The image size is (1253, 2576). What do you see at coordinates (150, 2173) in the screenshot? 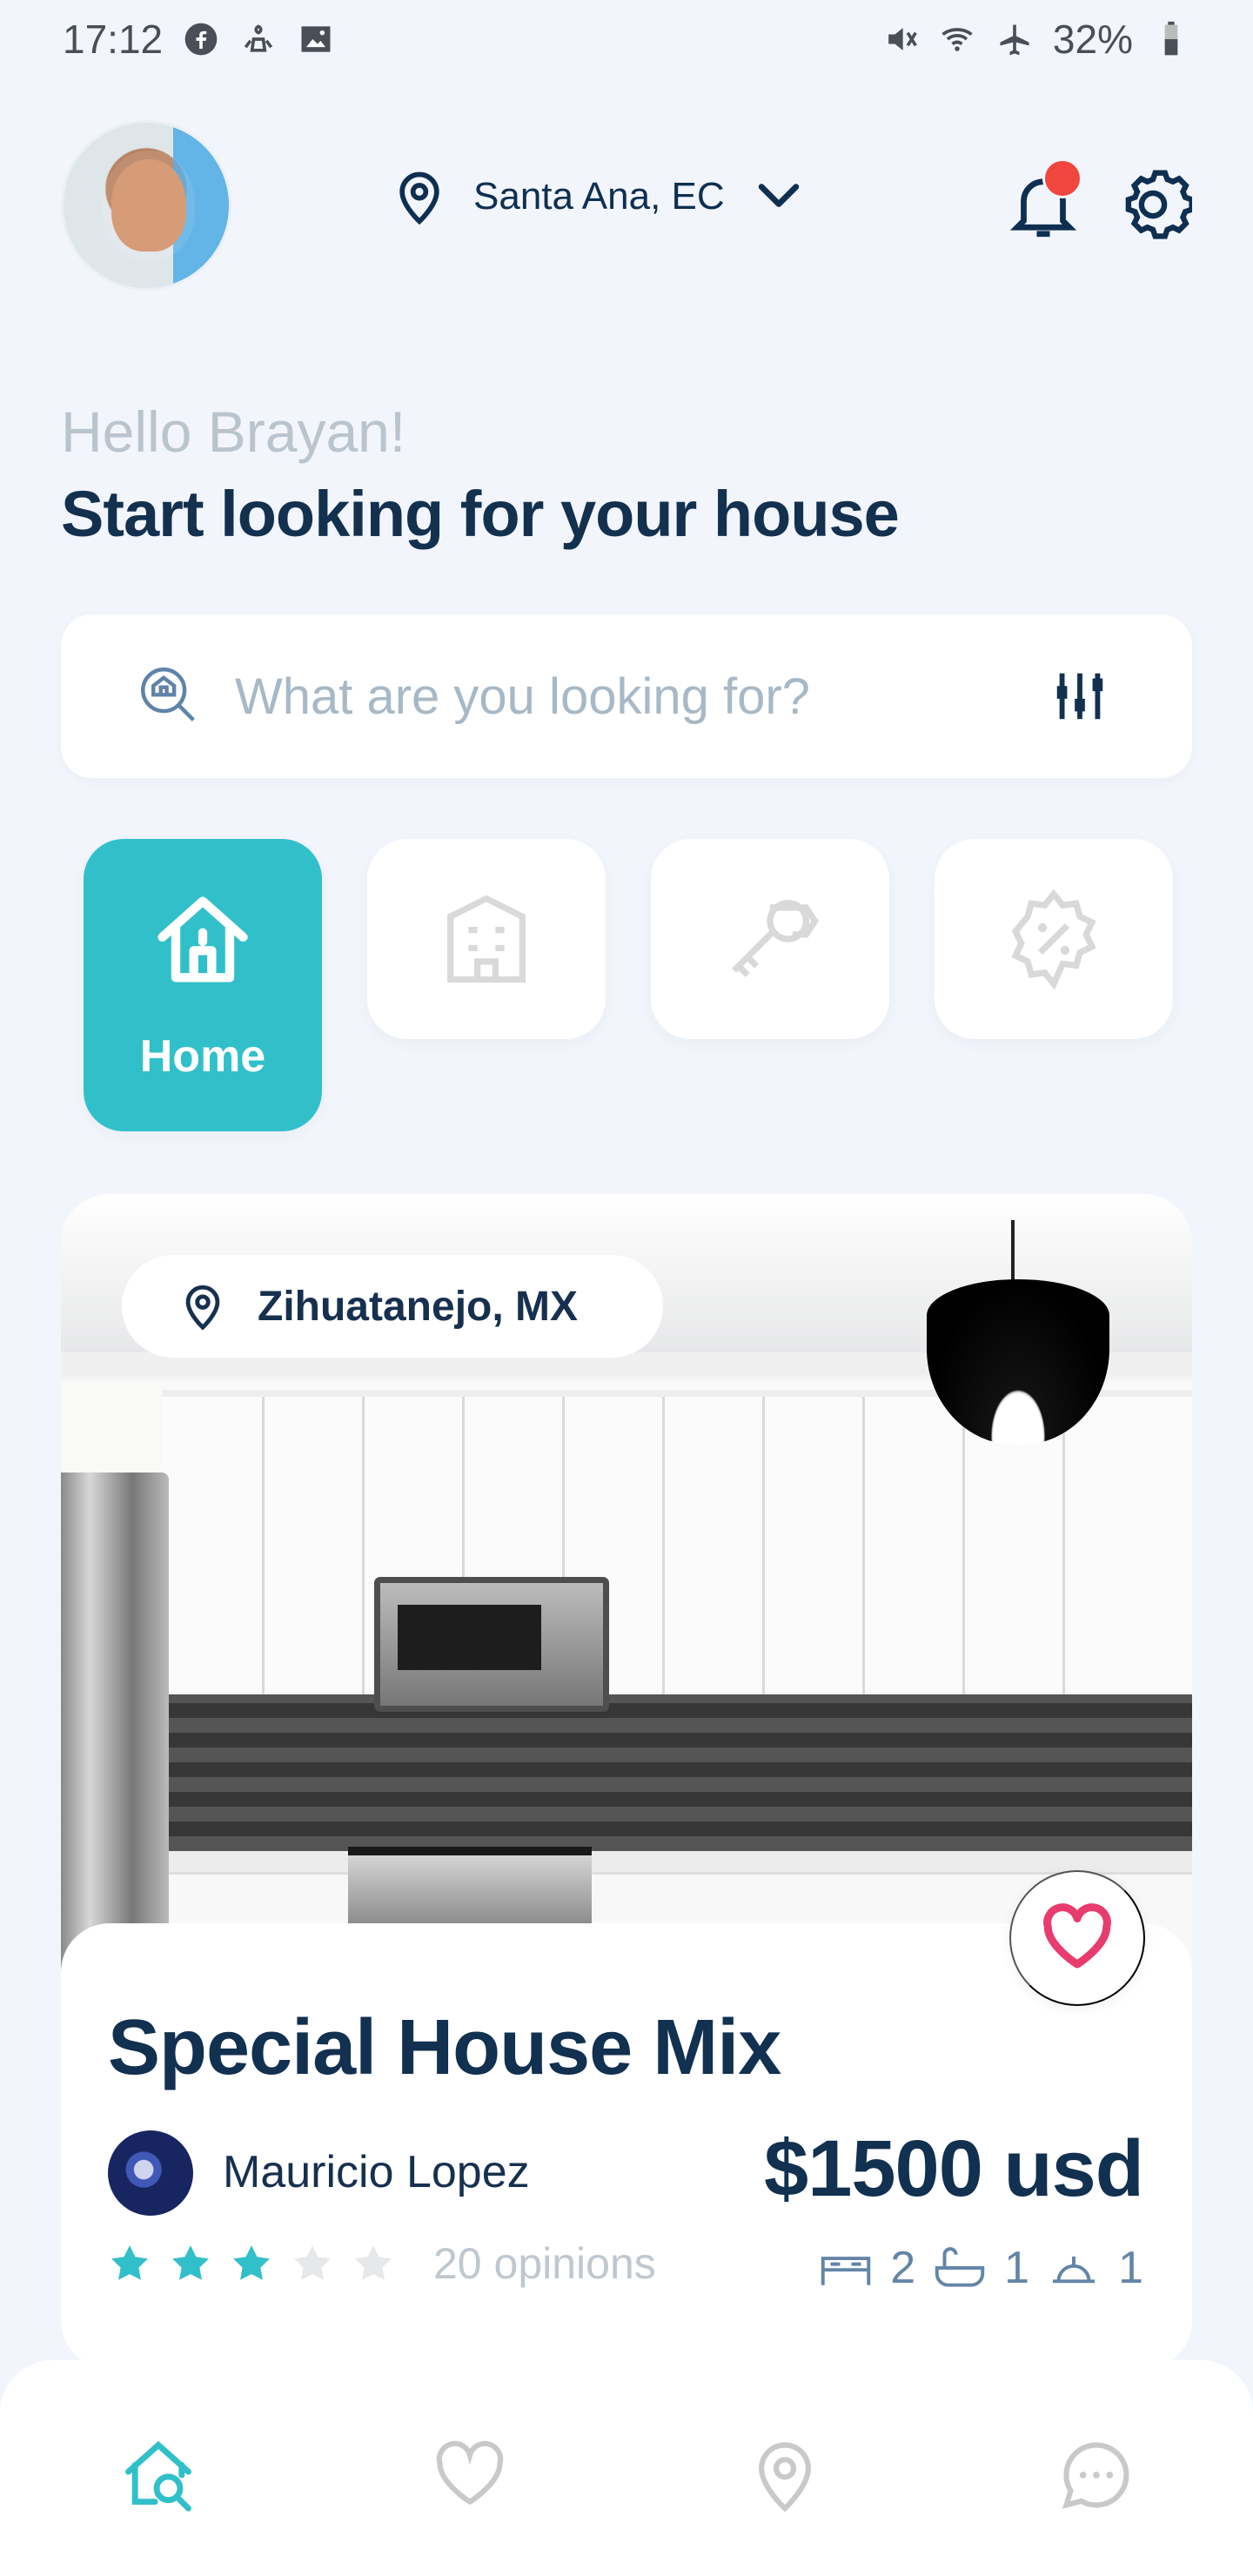
I see `host-avatar` at bounding box center [150, 2173].